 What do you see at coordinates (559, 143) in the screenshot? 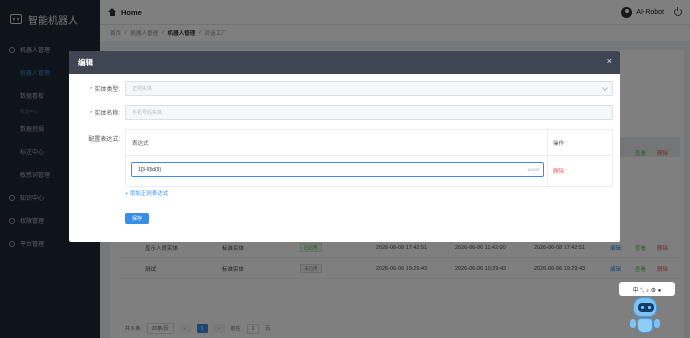
I see `col-operation: 操作` at bounding box center [559, 143].